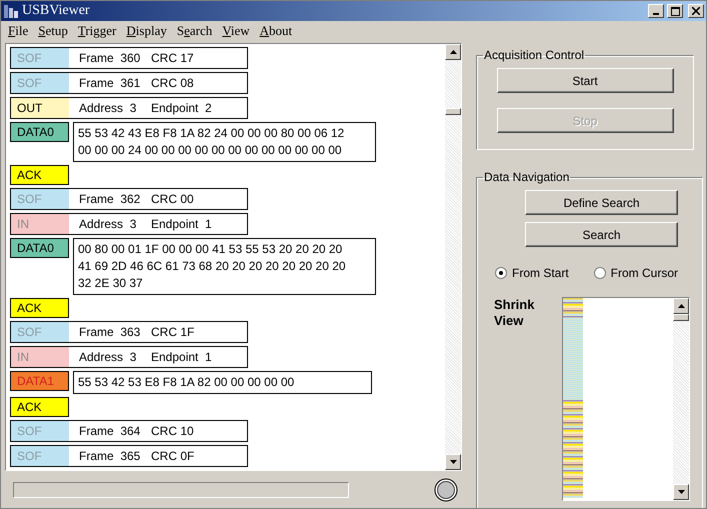  Describe the element at coordinates (526, 177) in the screenshot. I see `group-title: Data Navigation` at that location.